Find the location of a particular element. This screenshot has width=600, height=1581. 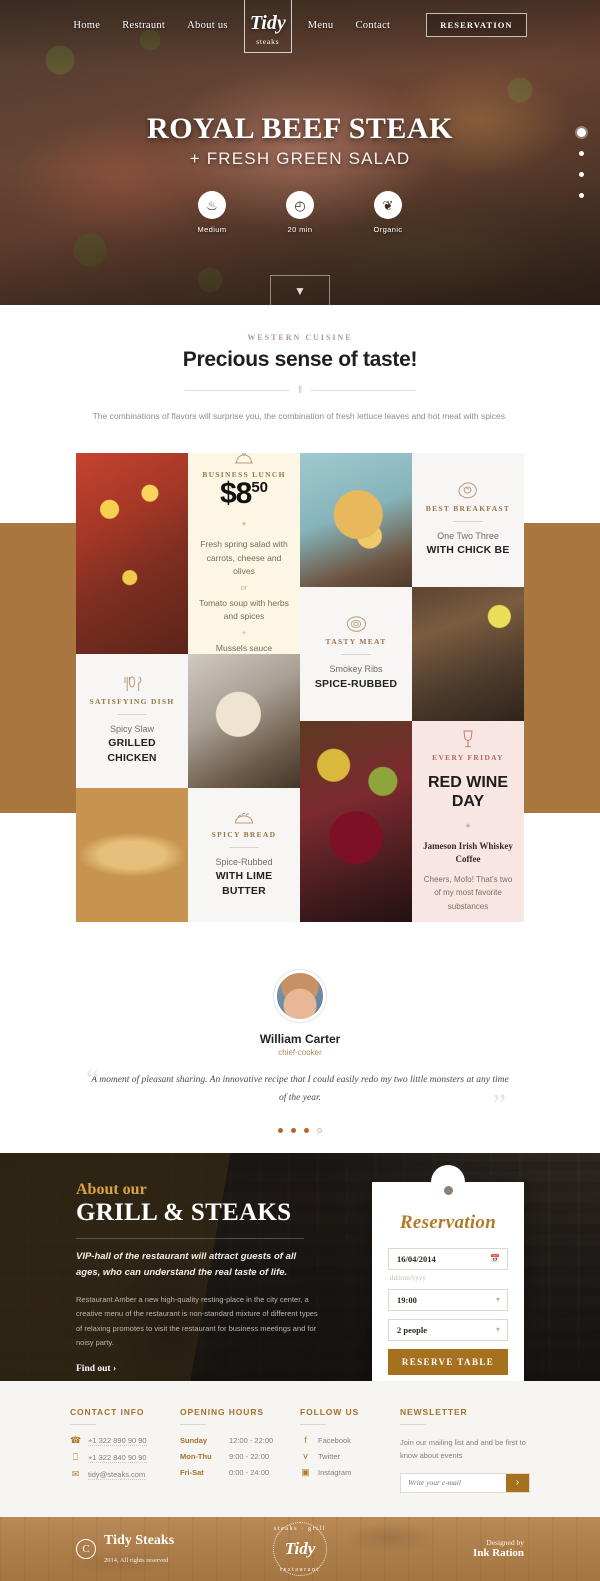

badge-top-text: steaks · grill is located at coordinates (300, 1528).